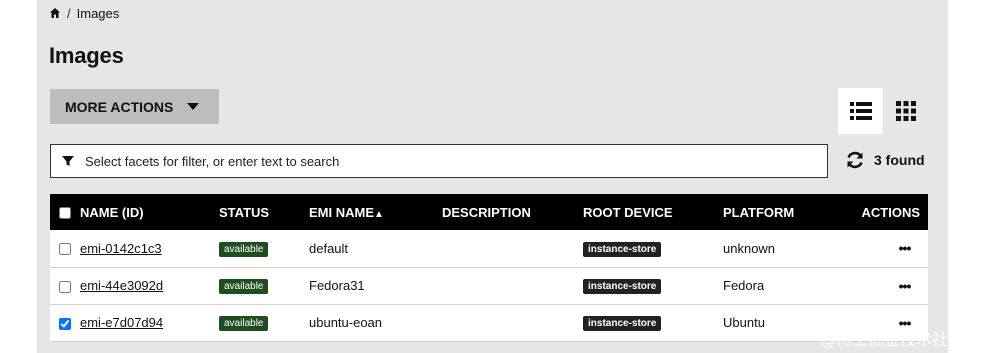 Image resolution: width=986 pixels, height=353 pixels. I want to click on more-actions-button: MORE ACTIONS, so click(134, 106).